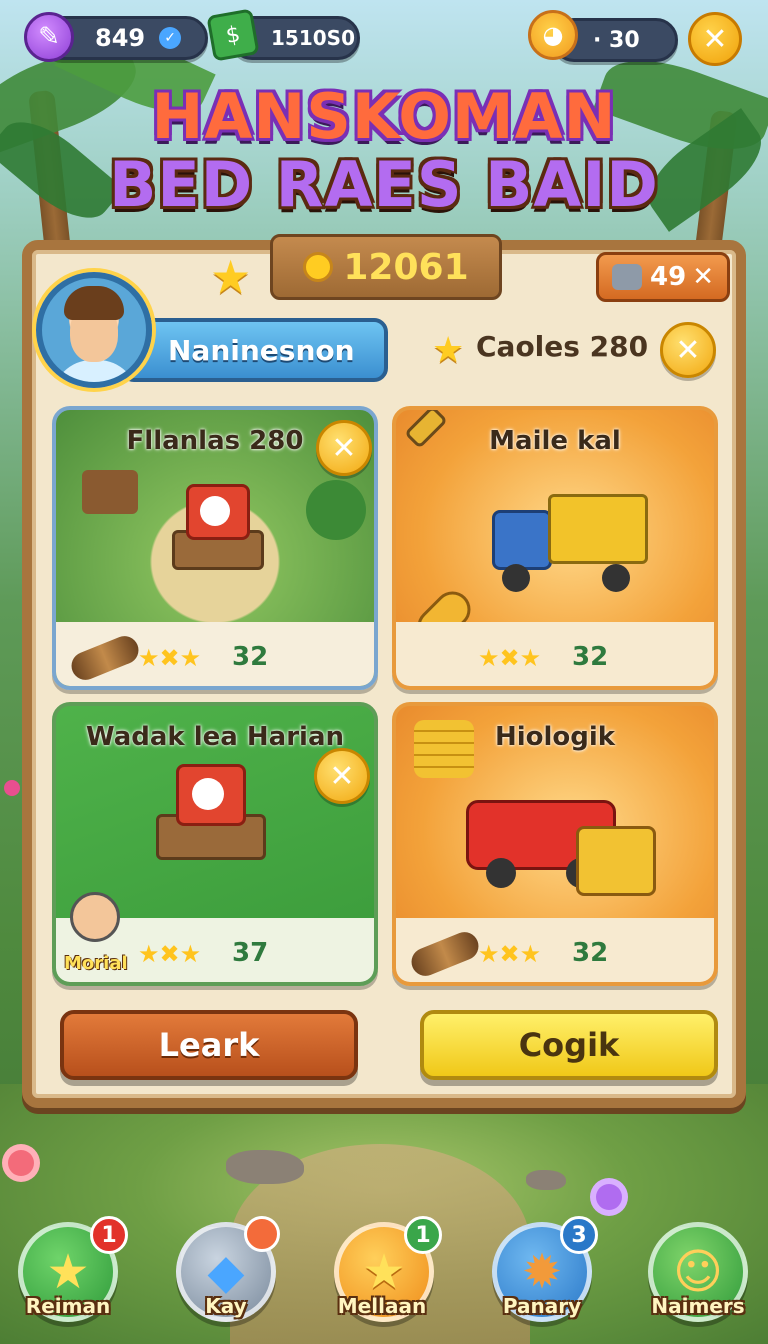 This screenshot has width=768, height=1344. I want to click on card-1-close-button: ✕, so click(344, 448).